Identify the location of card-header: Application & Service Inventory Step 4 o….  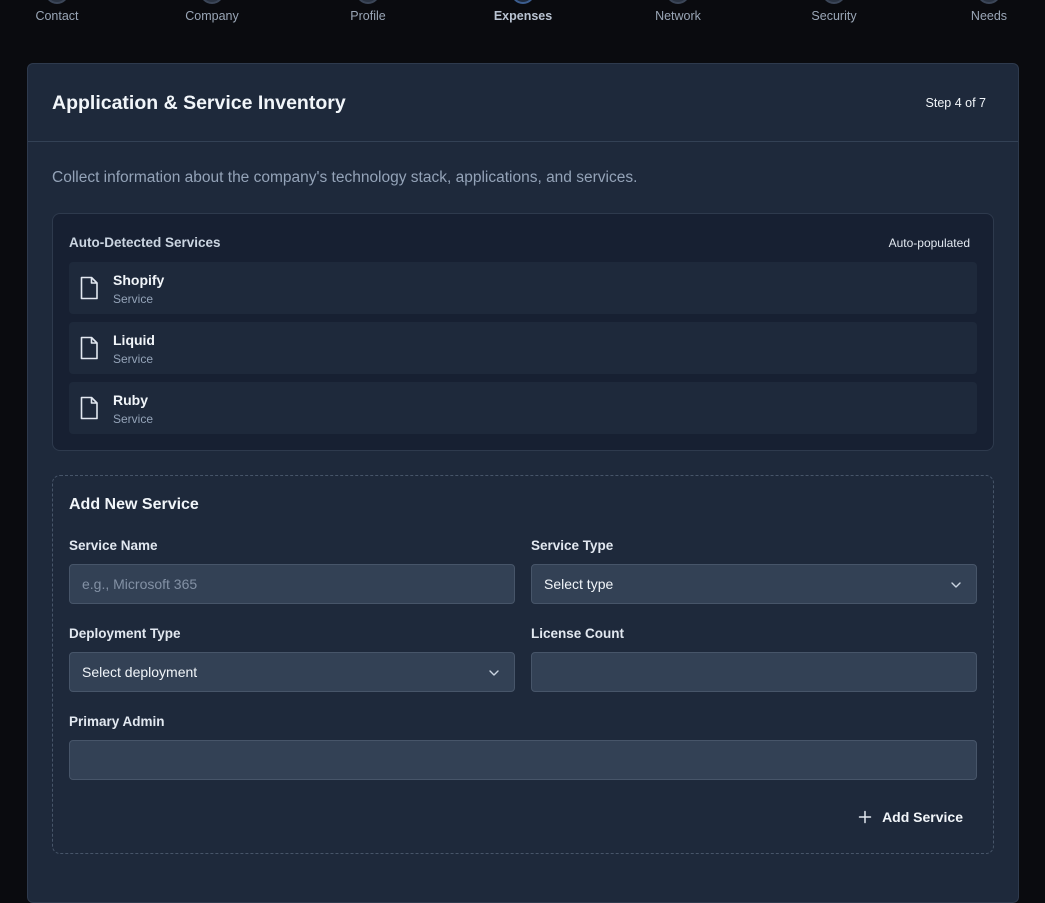
(523, 103).